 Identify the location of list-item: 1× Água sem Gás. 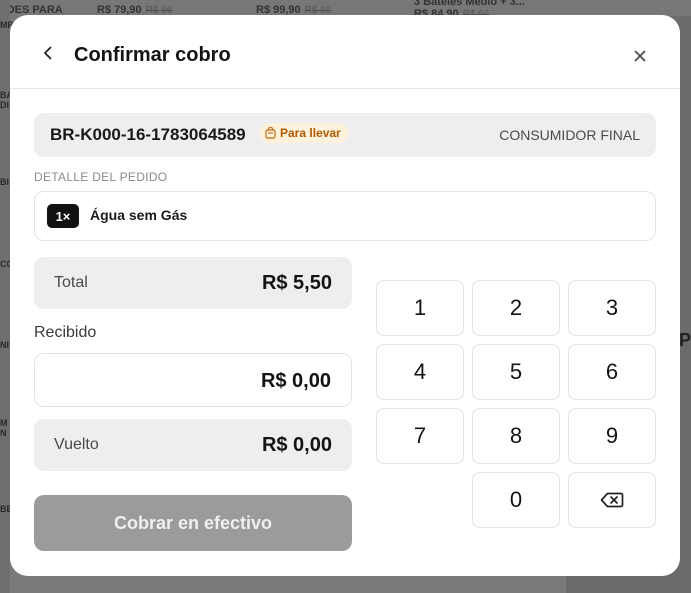
(345, 216).